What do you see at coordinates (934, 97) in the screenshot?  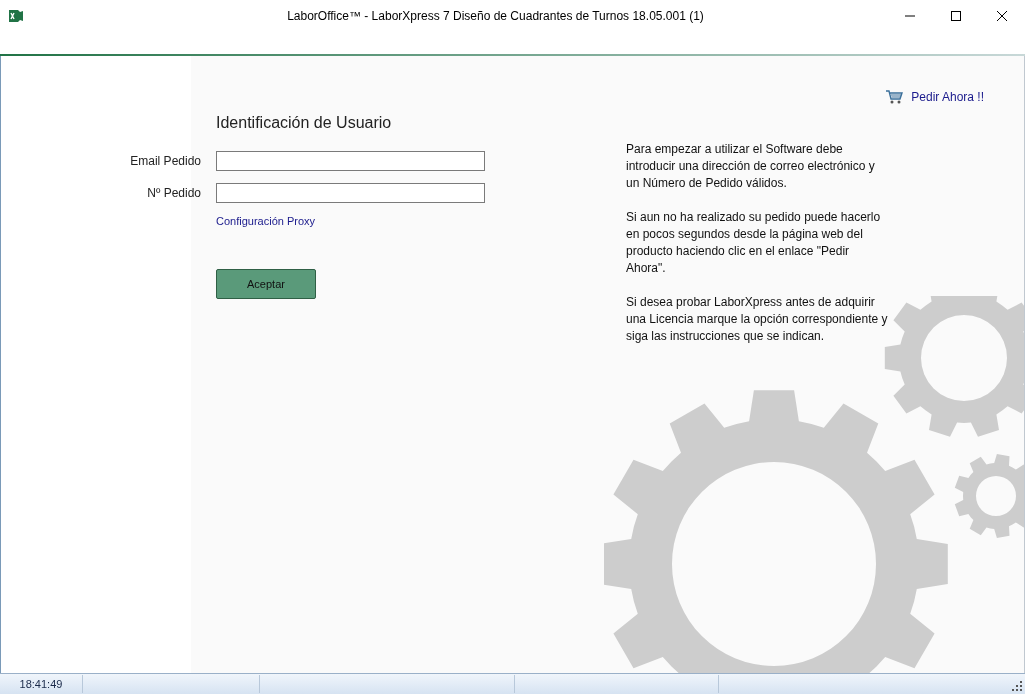 I see `order-now-link: Pedir Ahora !!` at bounding box center [934, 97].